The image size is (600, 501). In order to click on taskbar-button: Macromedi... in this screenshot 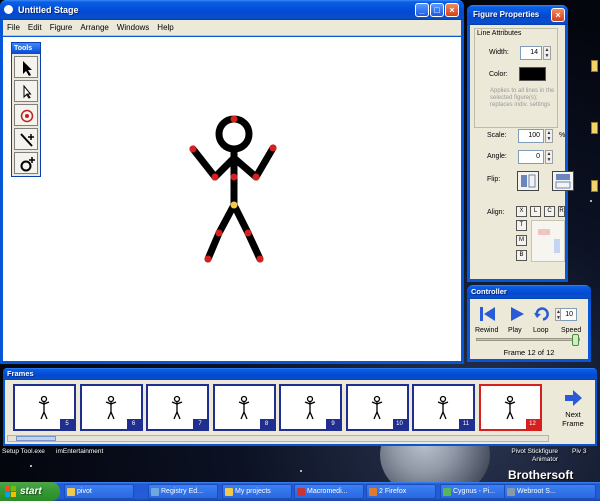, I will do `click(329, 491)`.